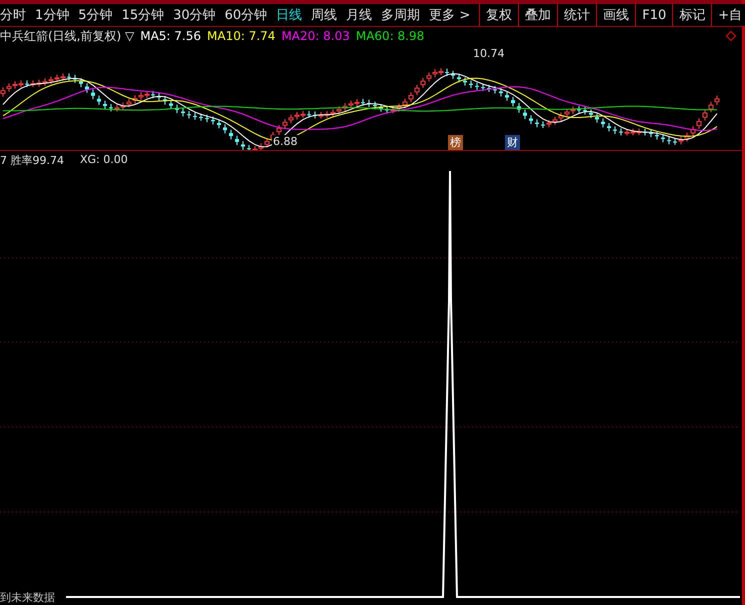 Image resolution: width=745 pixels, height=605 pixels. I want to click on moving-average-value: MA20: 8.03, so click(315, 36).